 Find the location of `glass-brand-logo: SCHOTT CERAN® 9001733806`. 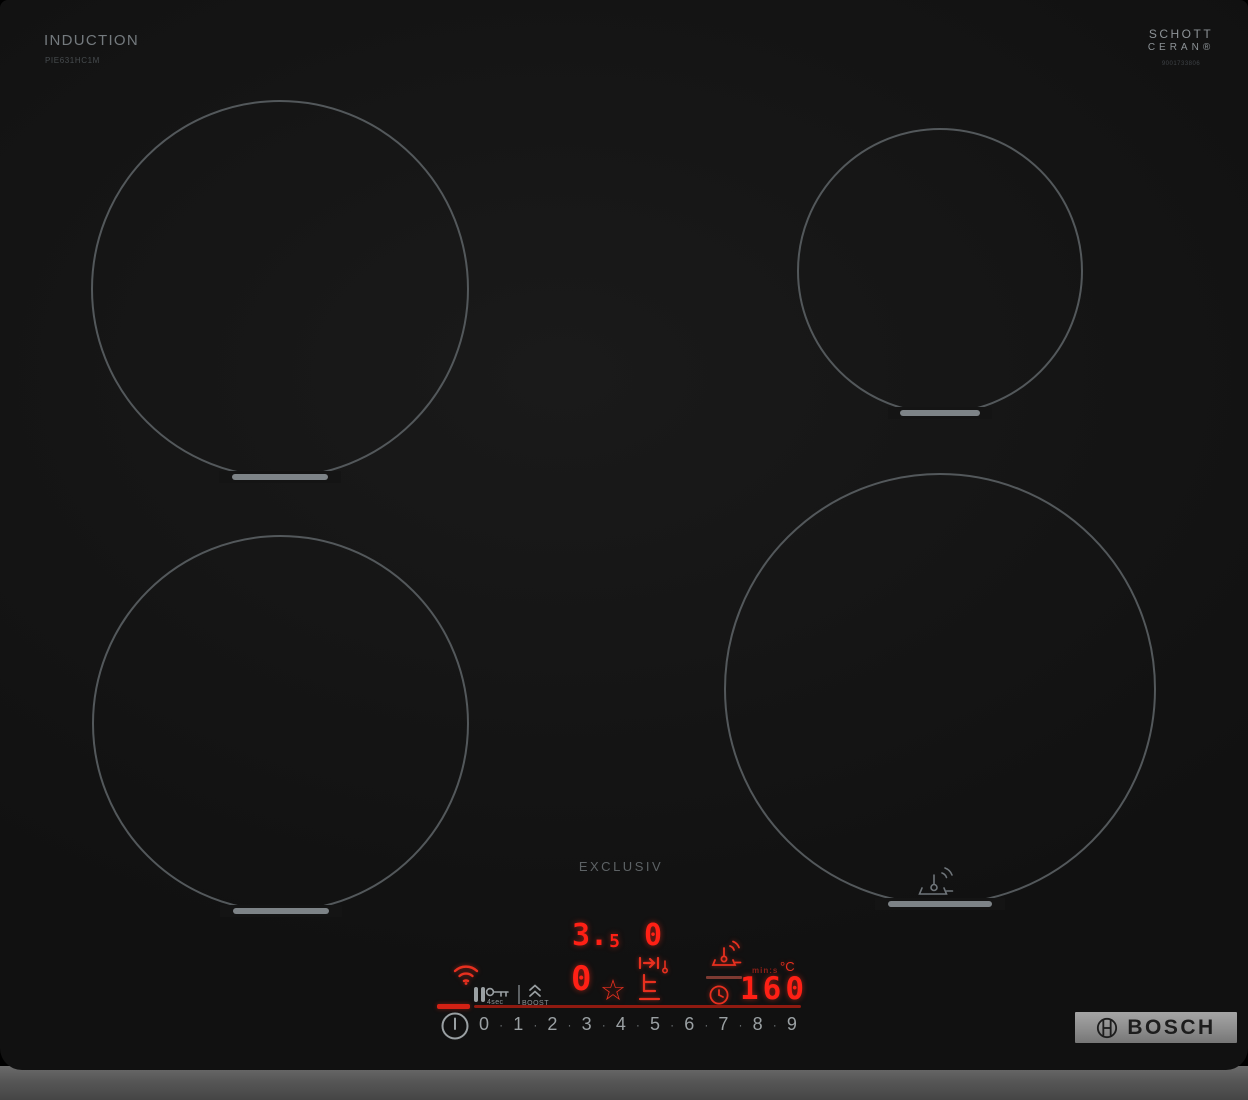

glass-brand-logo: SCHOTT CERAN® 9001733806 is located at coordinates (1181, 47).